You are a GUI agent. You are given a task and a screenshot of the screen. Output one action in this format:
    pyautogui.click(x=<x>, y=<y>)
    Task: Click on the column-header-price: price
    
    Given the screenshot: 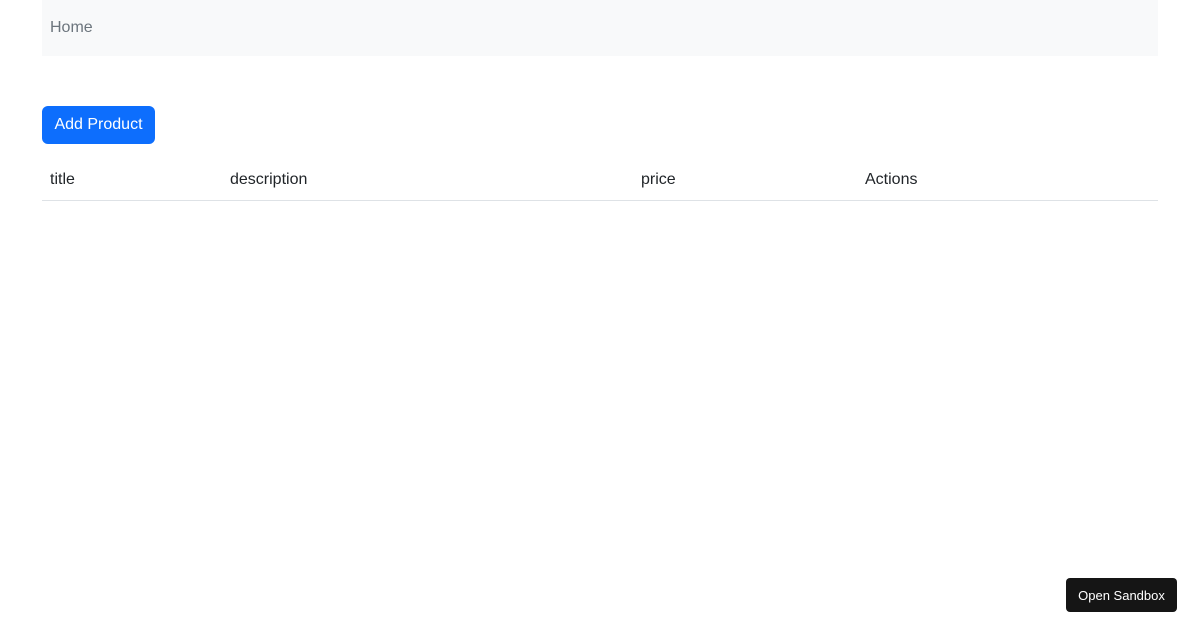 What is the action you would take?
    pyautogui.click(x=745, y=180)
    